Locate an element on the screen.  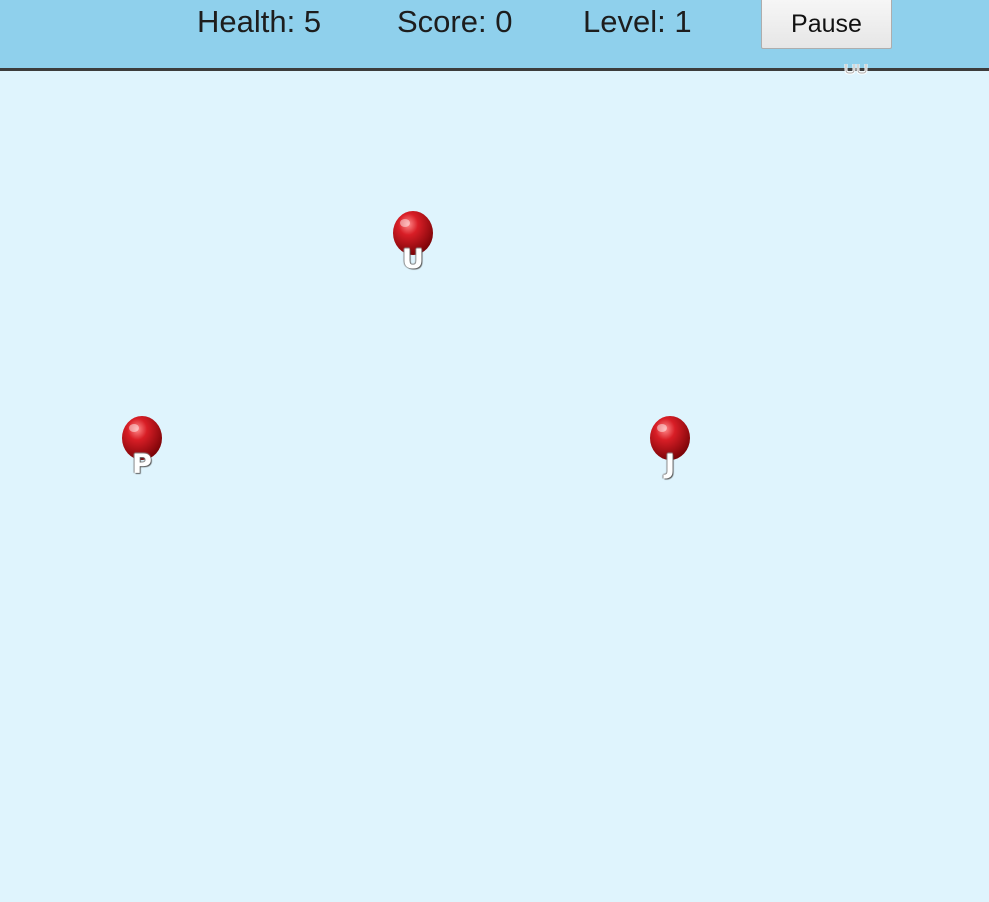
balloon-letter: P is located at coordinates (142, 464).